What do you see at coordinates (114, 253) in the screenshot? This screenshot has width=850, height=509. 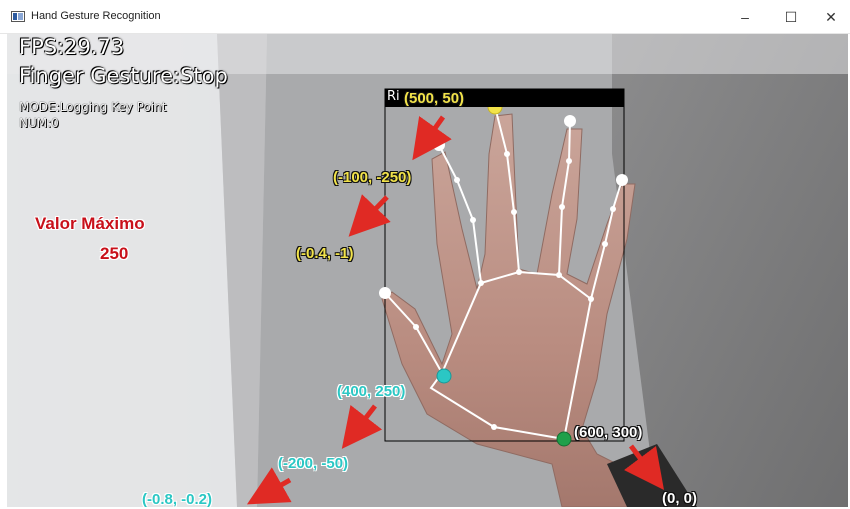 I see `max-value: 250` at bounding box center [114, 253].